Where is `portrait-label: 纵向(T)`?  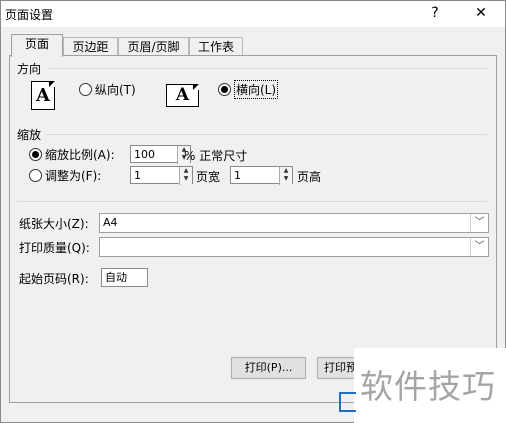 portrait-label: 纵向(T) is located at coordinates (115, 89).